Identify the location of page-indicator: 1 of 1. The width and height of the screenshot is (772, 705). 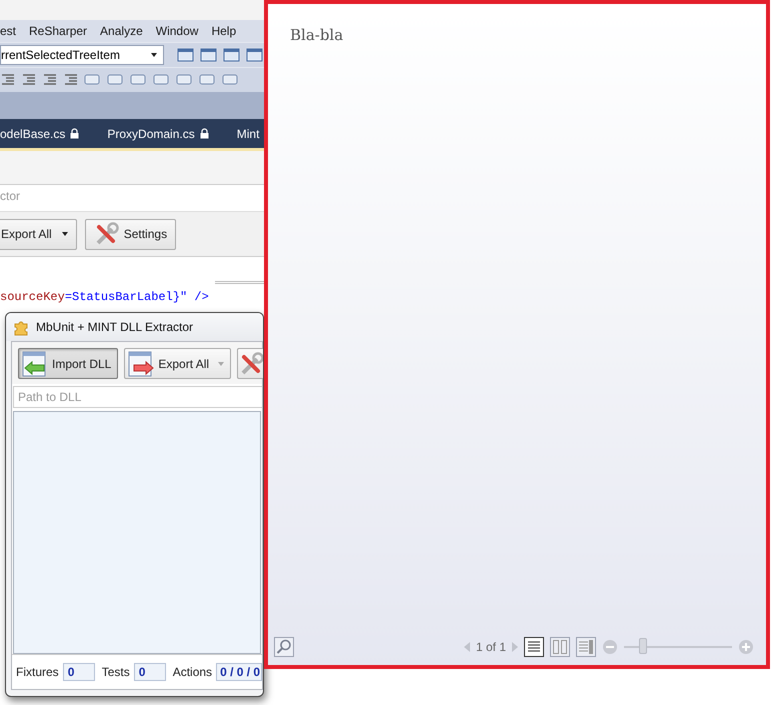
(491, 647).